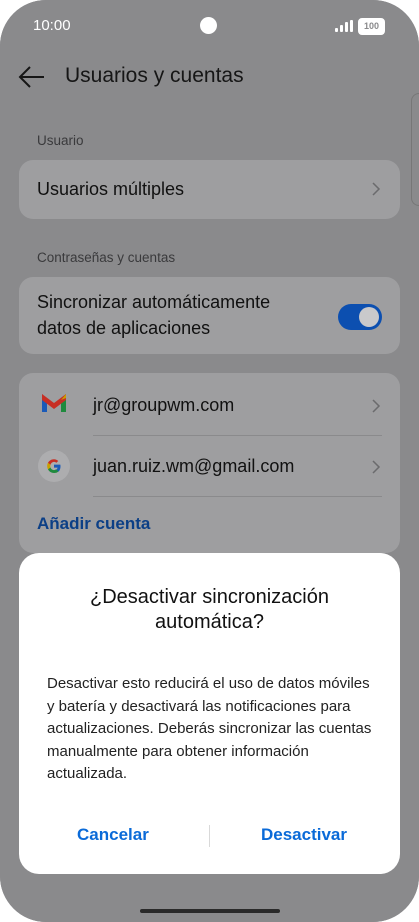  Describe the element at coordinates (124, 328) in the screenshot. I see `auto-sync-label-line2: datos de aplicaciones` at that location.